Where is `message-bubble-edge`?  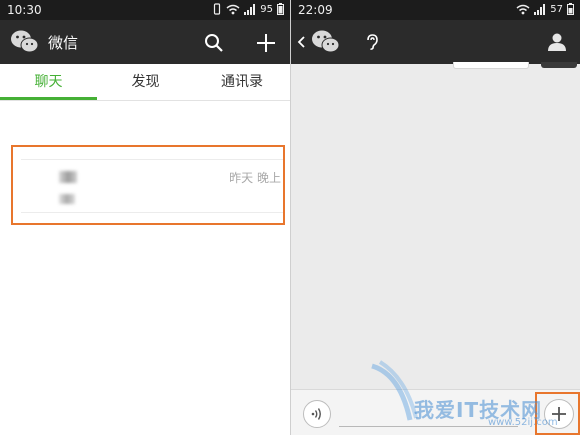 message-bubble-edge is located at coordinates (491, 65).